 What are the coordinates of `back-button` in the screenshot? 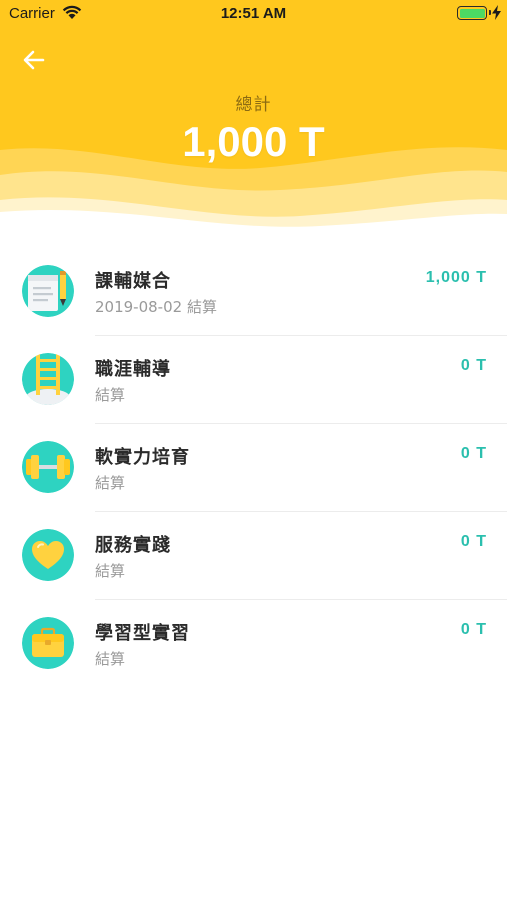 It's located at (34, 60).